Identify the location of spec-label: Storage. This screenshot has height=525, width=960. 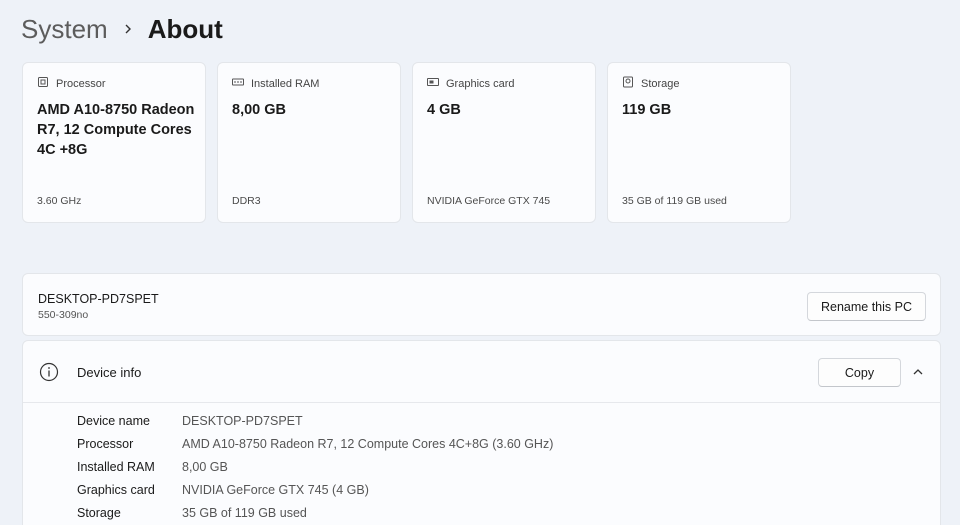
(99, 513).